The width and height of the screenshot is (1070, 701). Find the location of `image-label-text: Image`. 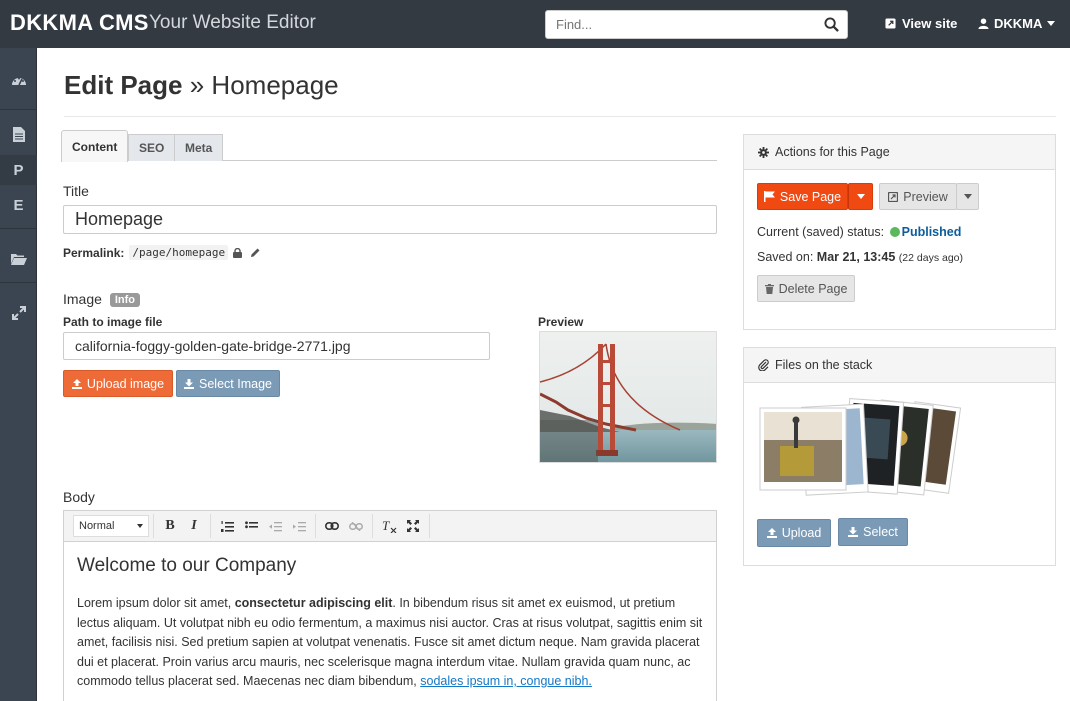

image-label-text: Image is located at coordinates (82, 299).